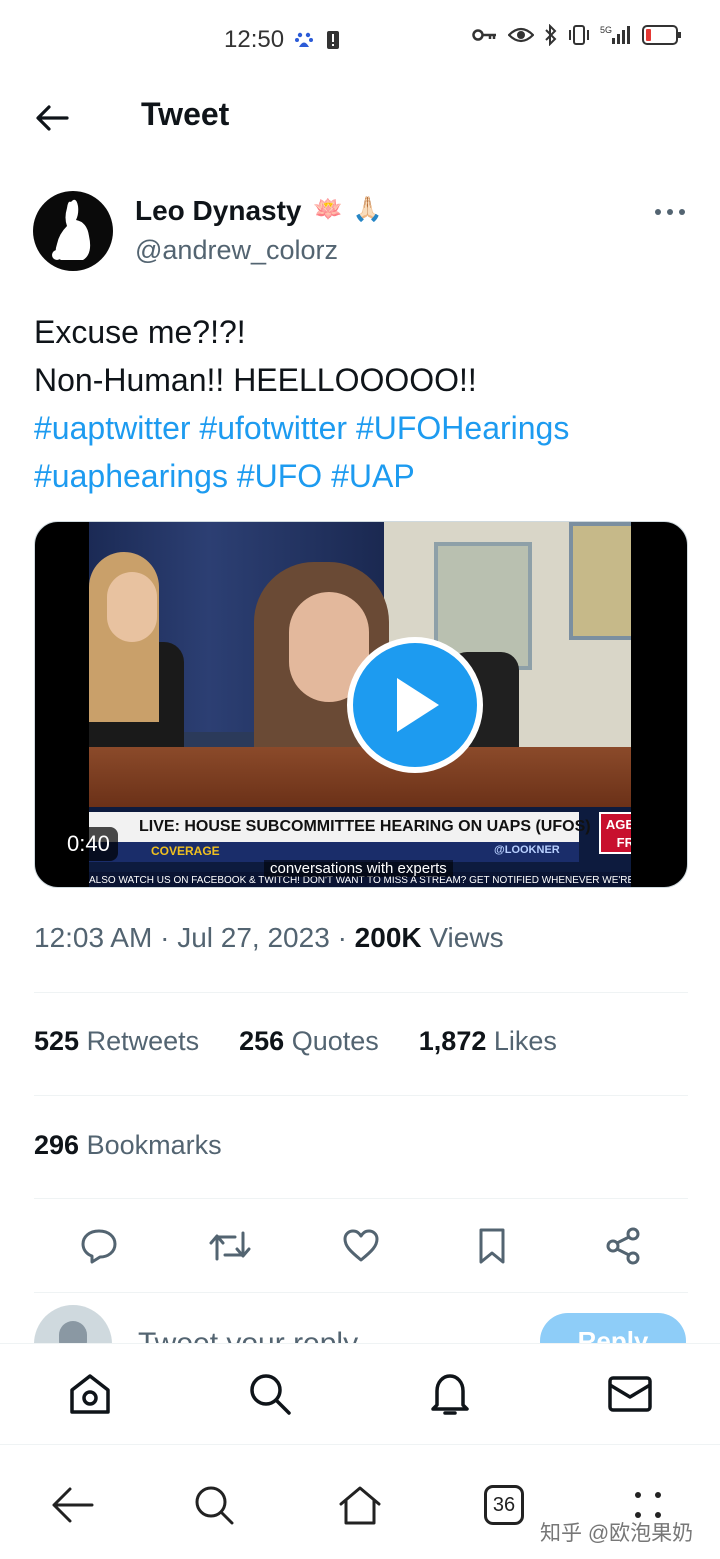 The height and width of the screenshot is (1559, 720). I want to click on retweets-stat: 525 Retweets, so click(116, 1041).